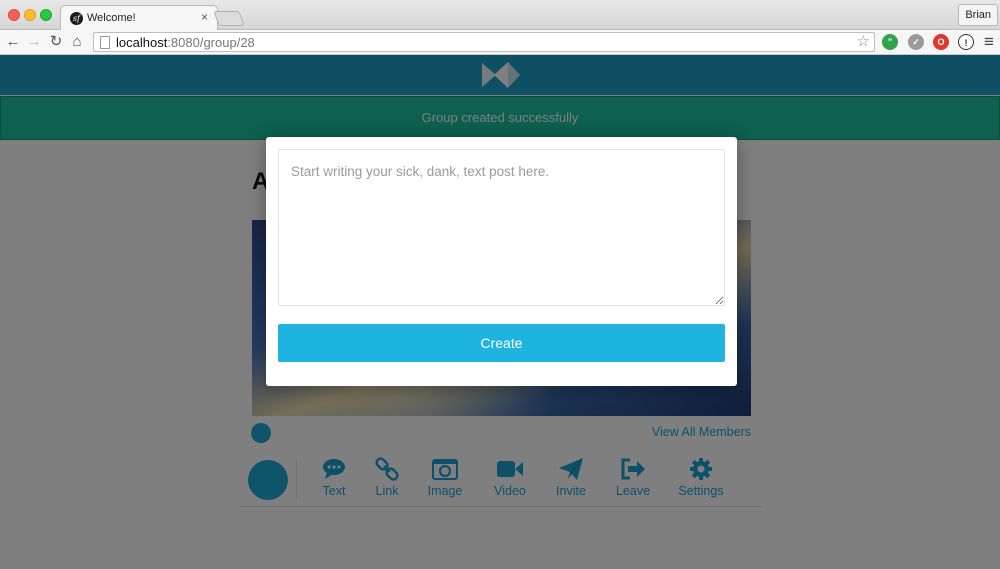 Image resolution: width=1000 pixels, height=569 pixels. I want to click on tab-title: Welcome!, so click(111, 18).